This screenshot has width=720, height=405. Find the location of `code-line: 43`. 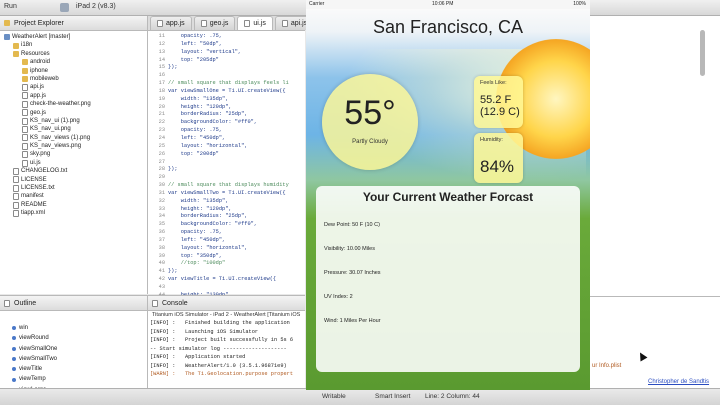

code-line: 43 is located at coordinates (226, 288).